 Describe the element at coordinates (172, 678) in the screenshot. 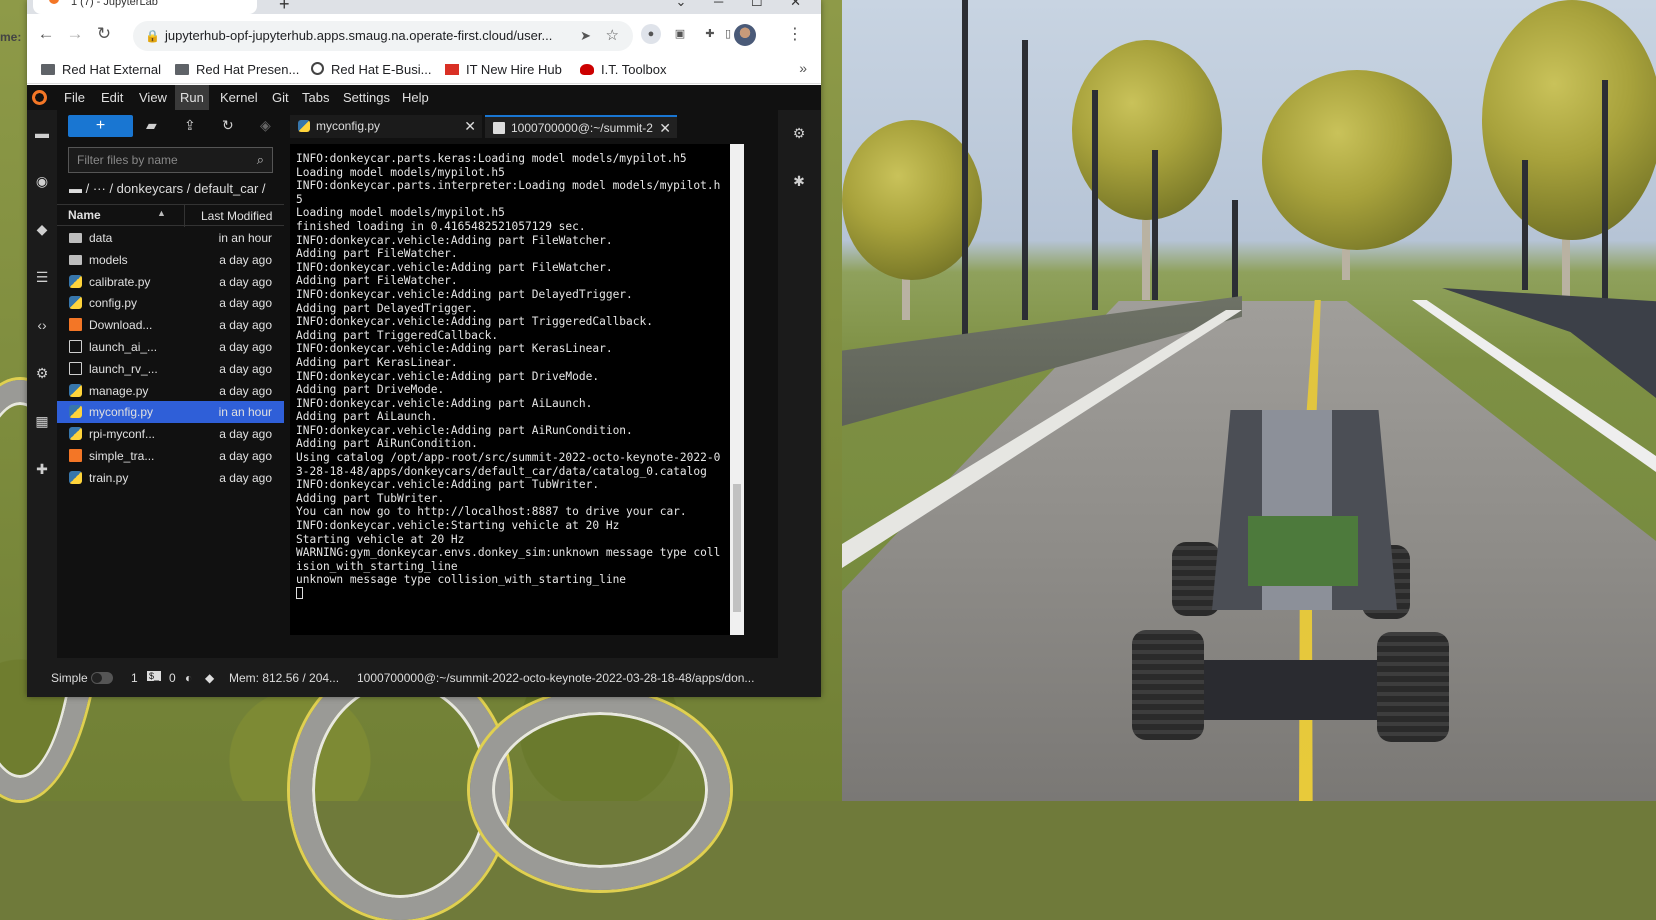

I see `terminal-count: 0` at that location.